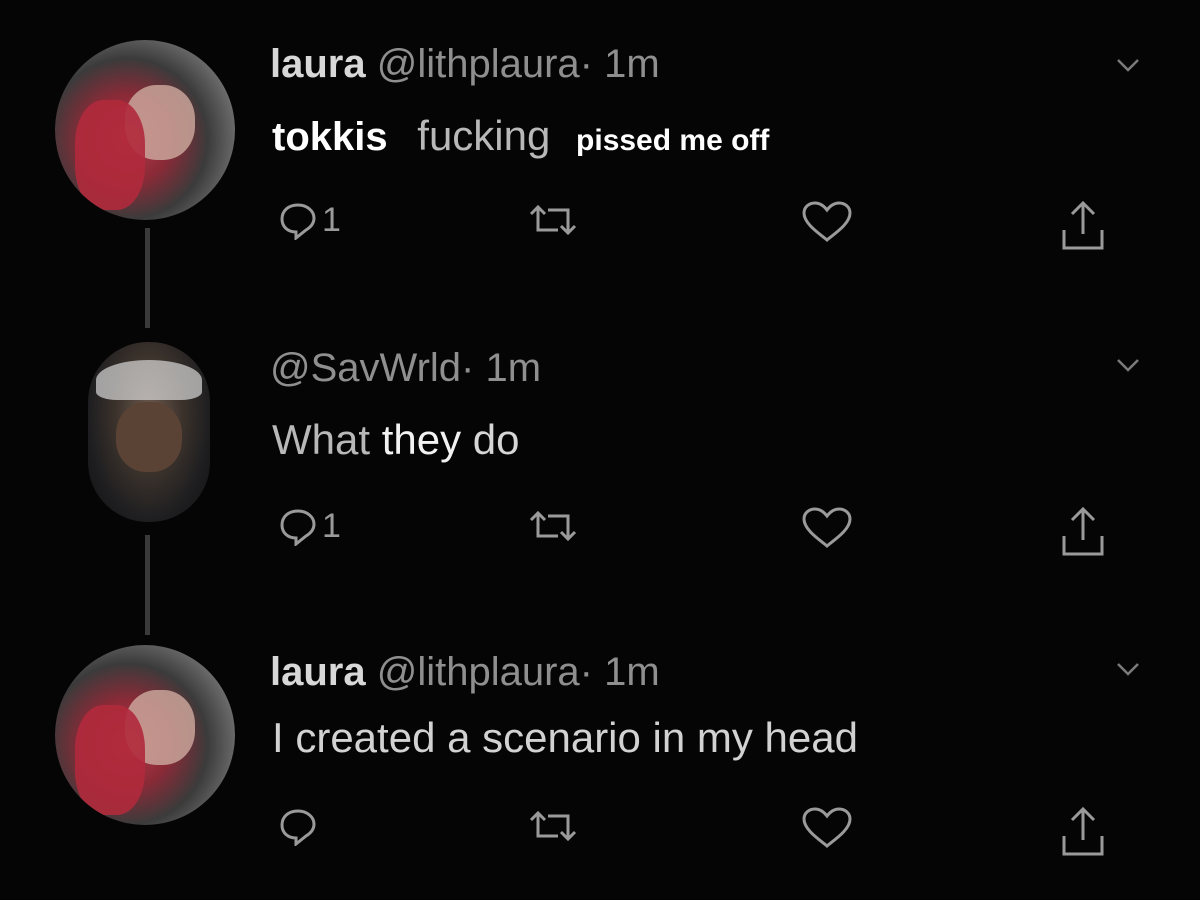  I want to click on tweet-text: tokkis fucking pissed me off, so click(520, 136).